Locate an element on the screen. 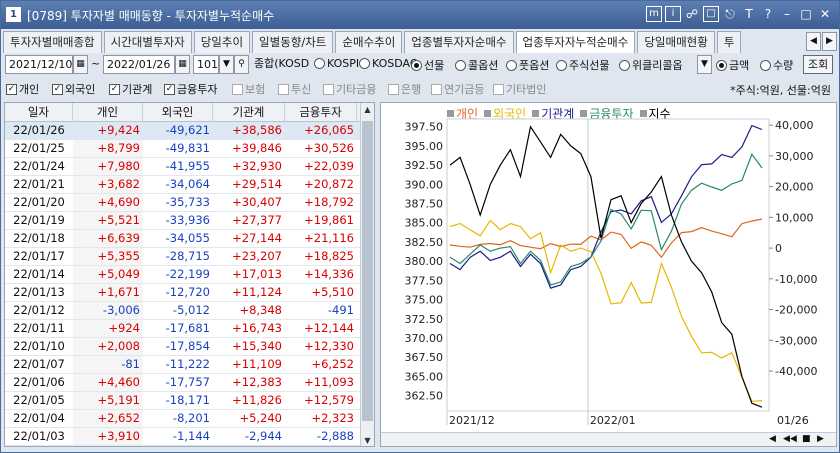 The image size is (840, 453). table-row: 22/01/04 +2,652 -8,201 +5,240 +2,323 is located at coordinates (189, 419).